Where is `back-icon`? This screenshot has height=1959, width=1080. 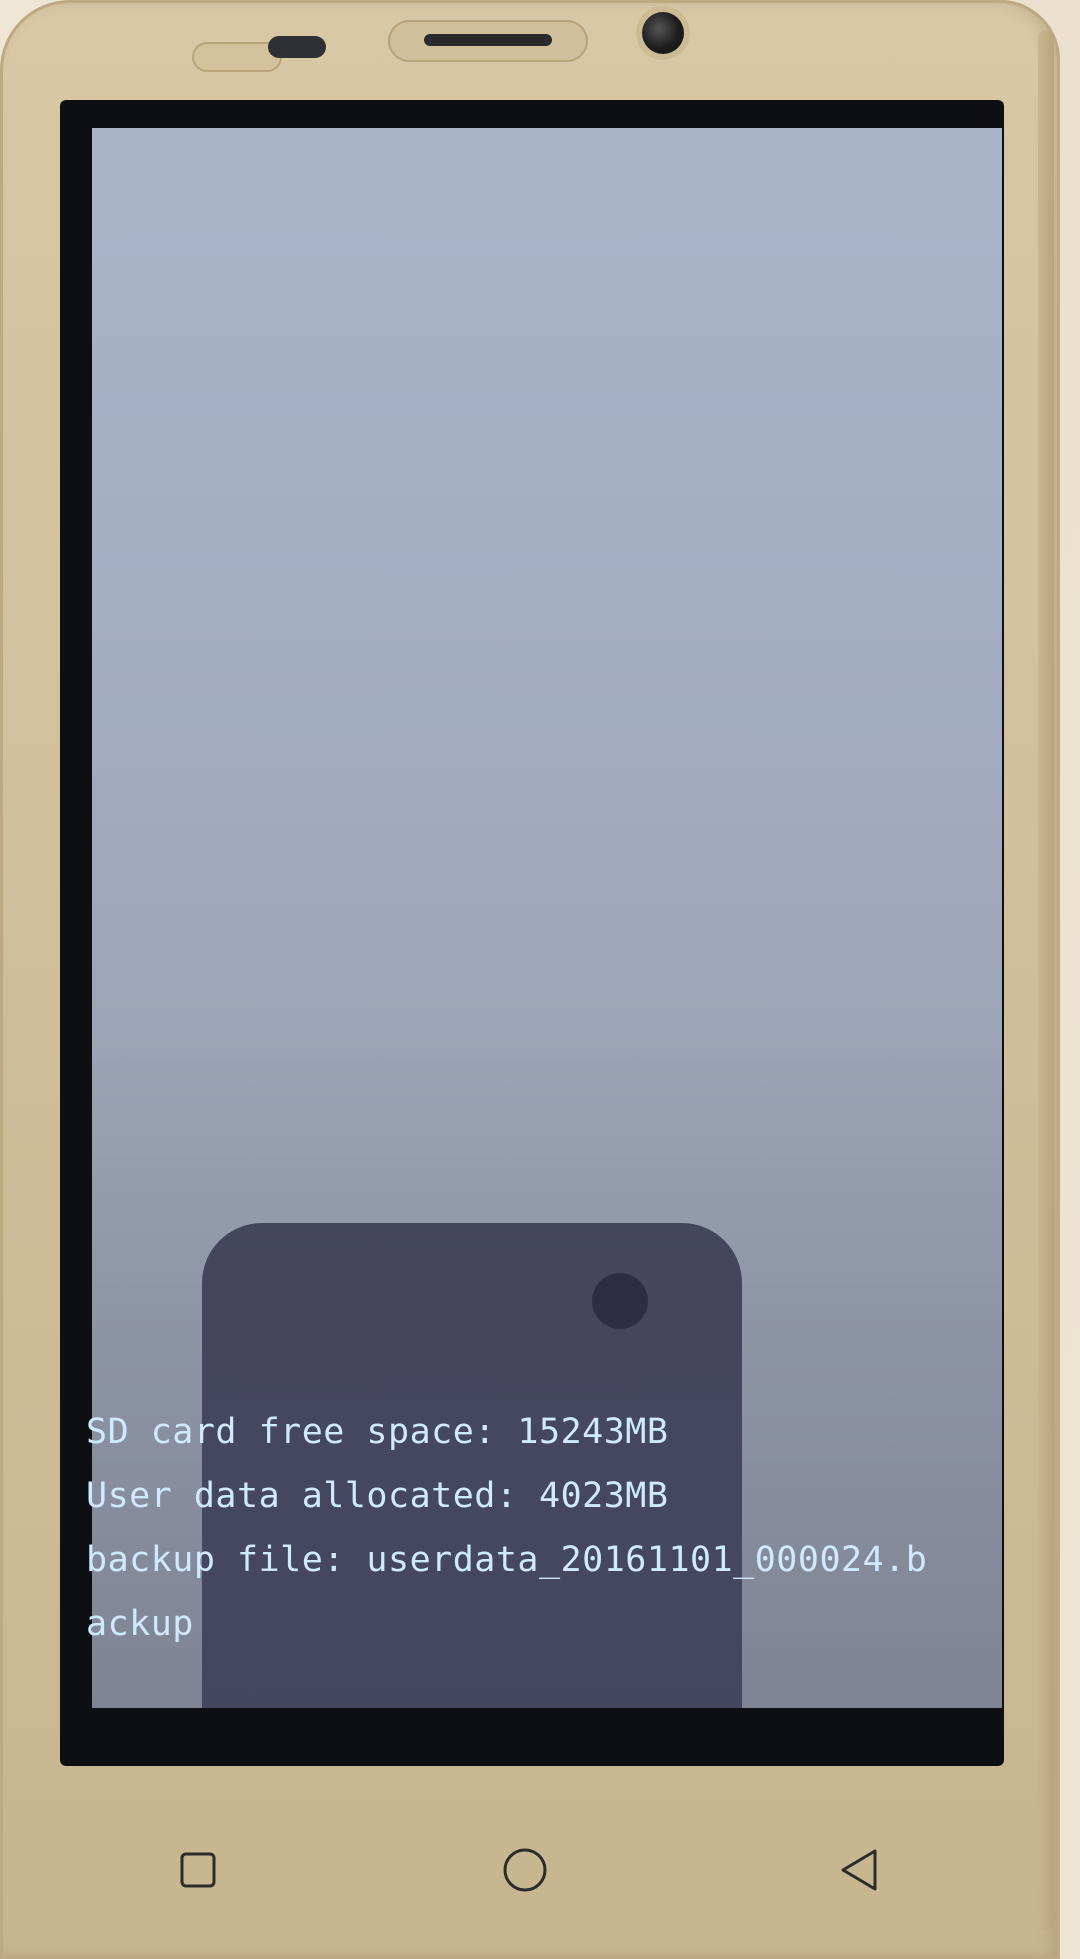 back-icon is located at coordinates (859, 1870).